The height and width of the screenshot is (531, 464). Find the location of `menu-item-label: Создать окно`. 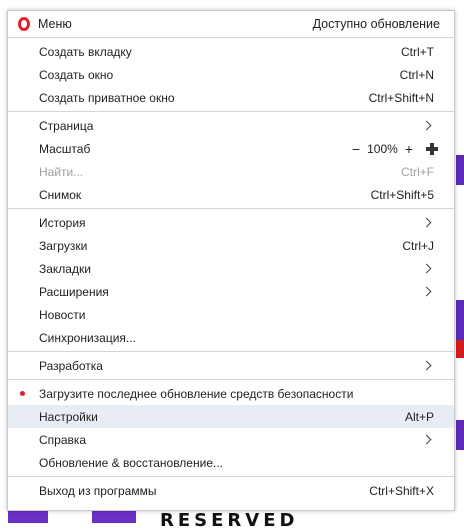

menu-item-label: Создать окно is located at coordinates (76, 74).